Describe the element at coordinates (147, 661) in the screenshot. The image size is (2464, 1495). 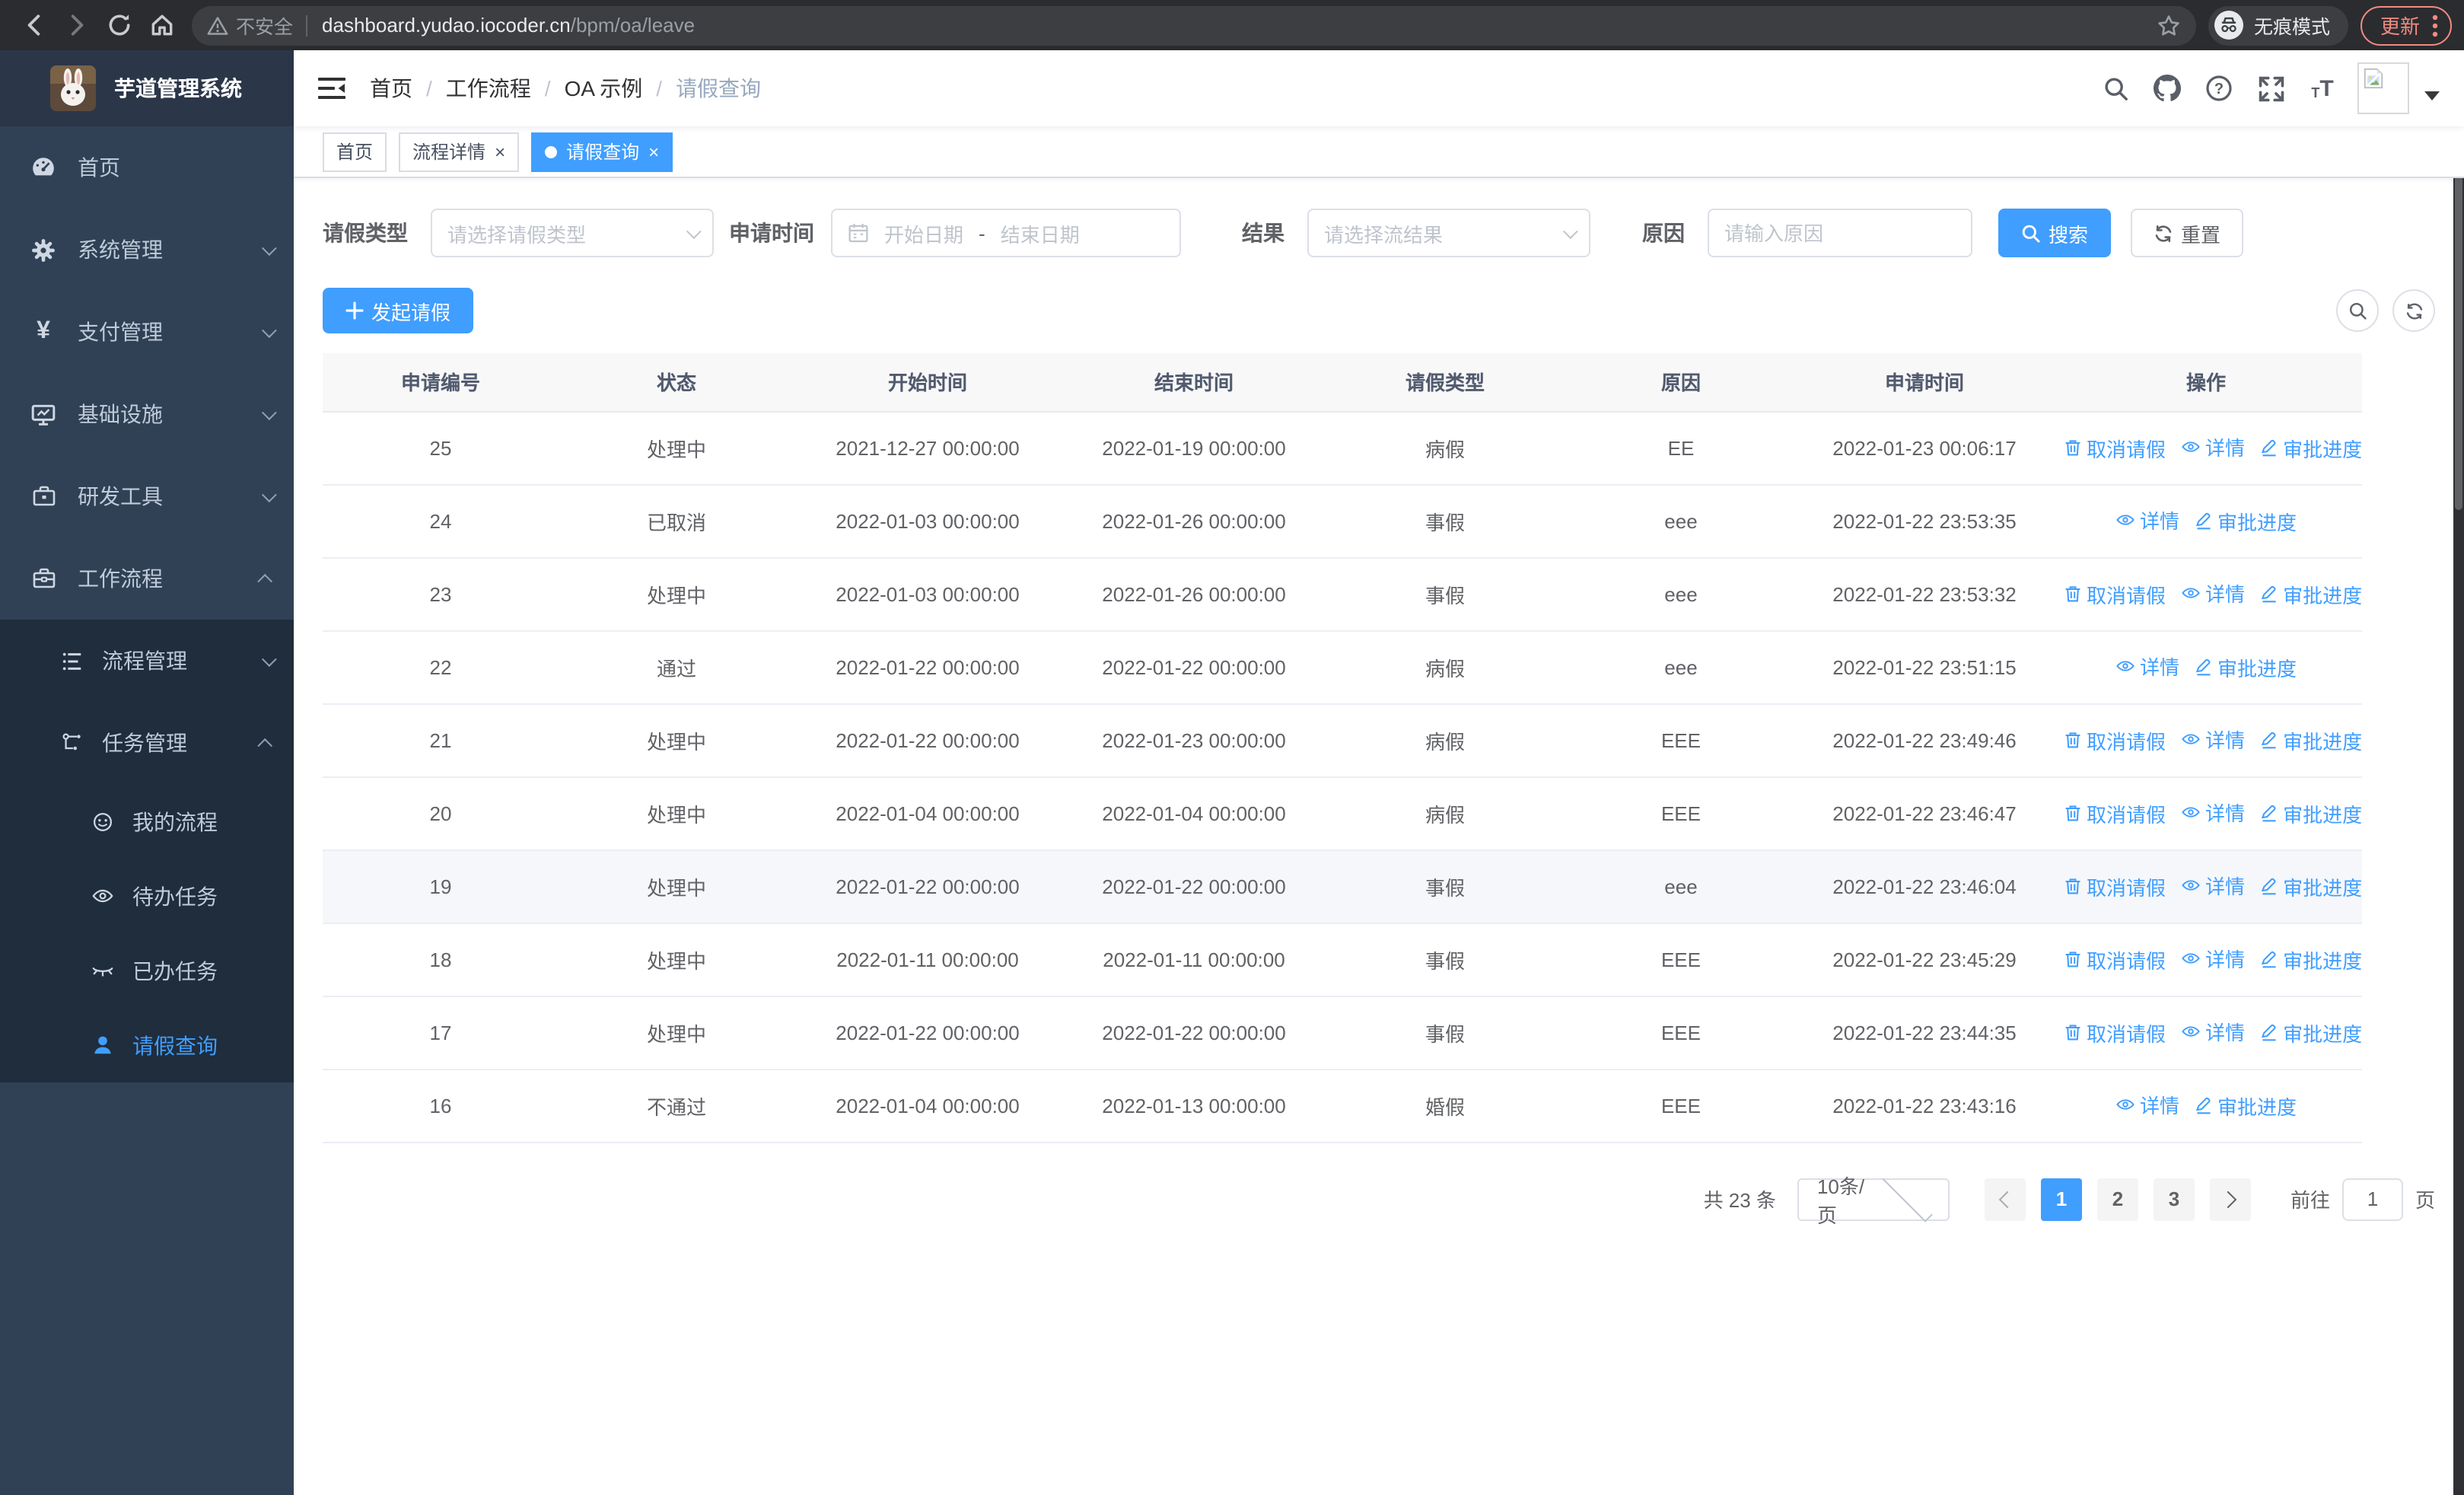
I see `sidebar-item-process-mgmt: 流程管理` at that location.